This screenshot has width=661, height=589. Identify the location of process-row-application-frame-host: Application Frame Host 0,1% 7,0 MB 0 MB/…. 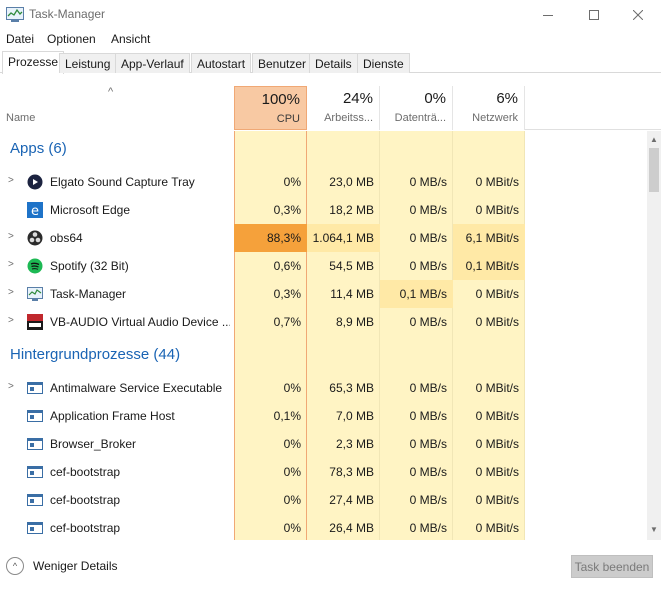
(323, 416).